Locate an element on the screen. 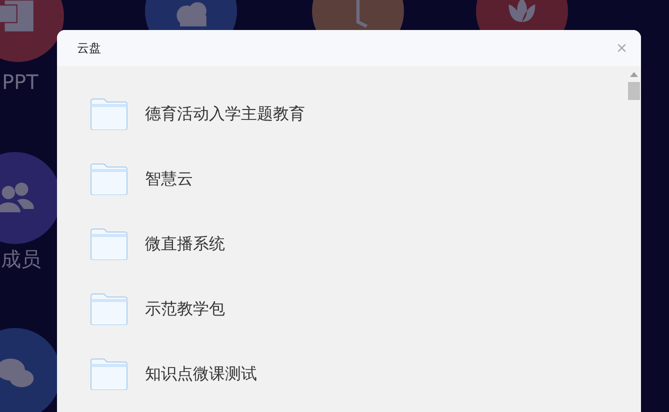  folder-name: 德育活动入学主题教育 is located at coordinates (225, 114).